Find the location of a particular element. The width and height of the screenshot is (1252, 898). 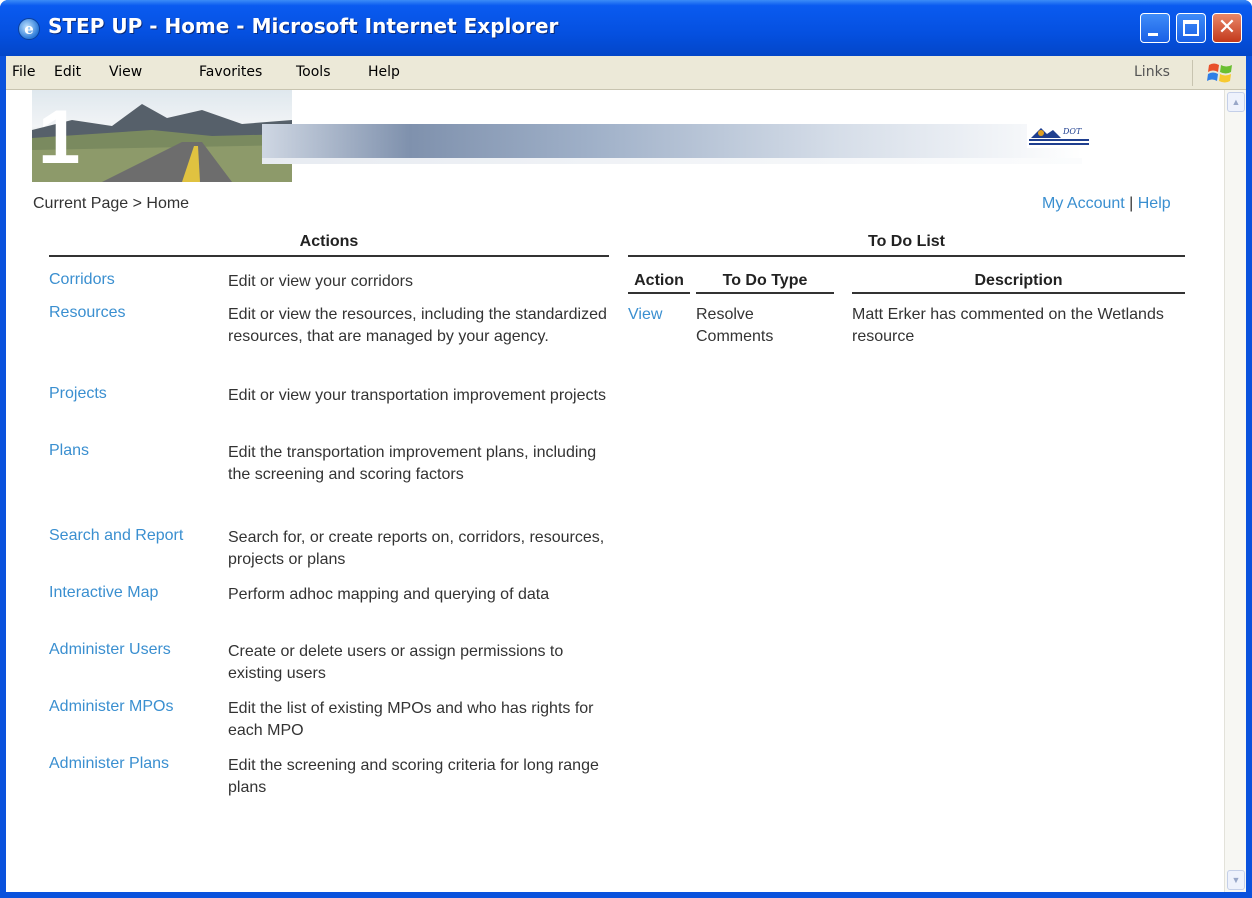

todo-col-type: To Do Type is located at coordinates (765, 280).